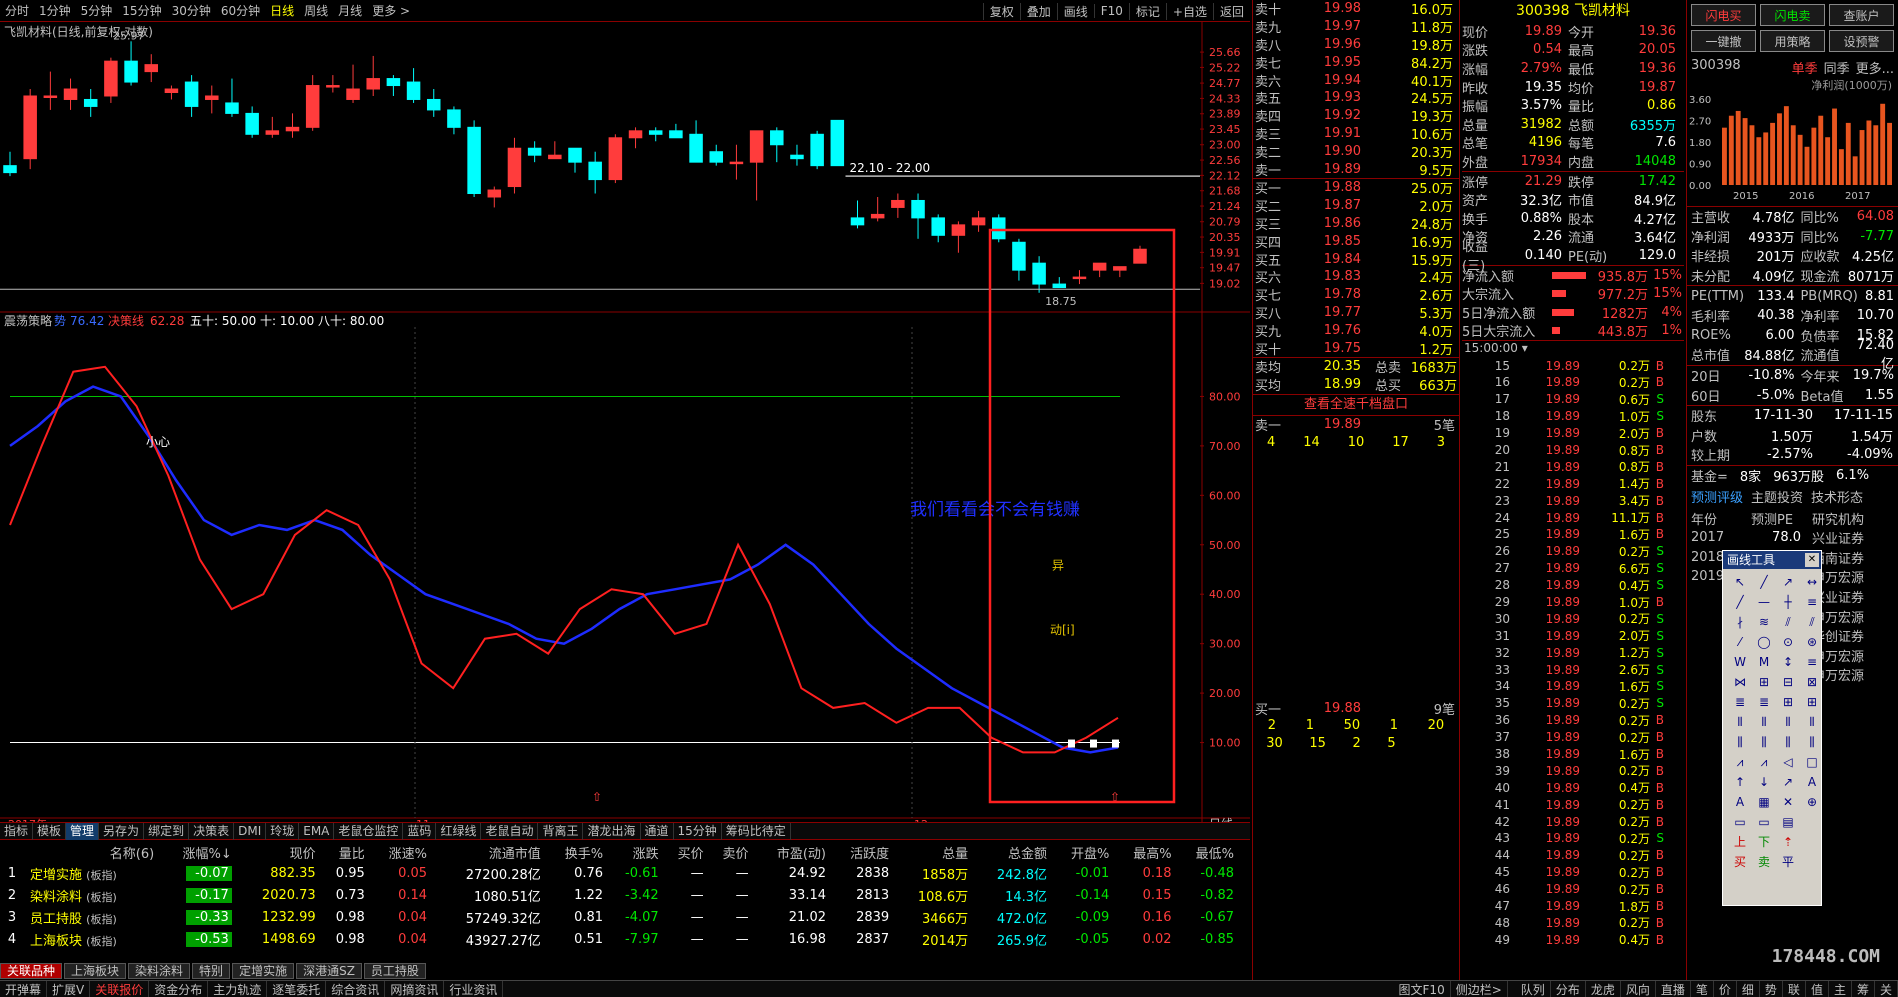 The width and height of the screenshot is (1898, 997). Describe the element at coordinates (1740, 782) in the screenshot. I see `draw-tool-icon: ↑` at that location.